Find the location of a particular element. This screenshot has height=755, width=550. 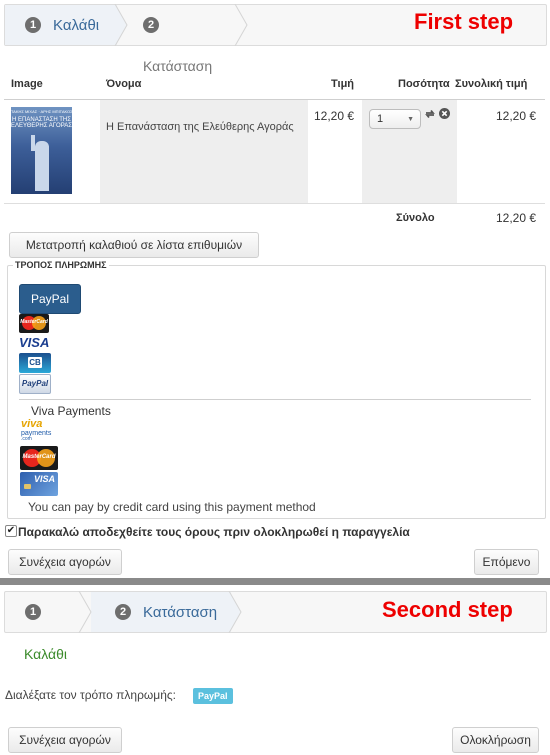

next-button: Επόμενο is located at coordinates (506, 562).